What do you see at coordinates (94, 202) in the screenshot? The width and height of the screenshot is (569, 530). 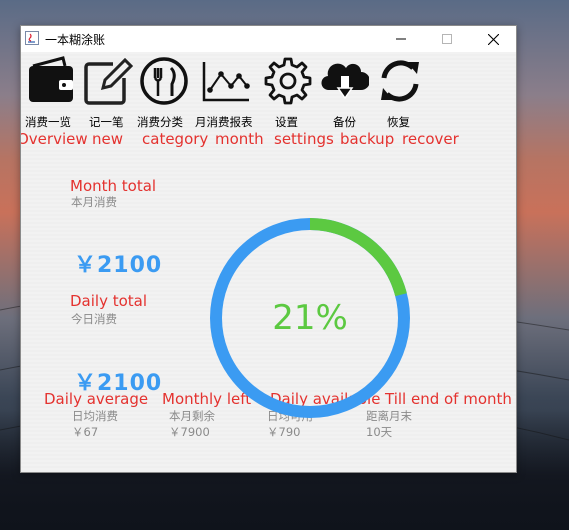 I see `month-total-zh-label: 本月消费` at bounding box center [94, 202].